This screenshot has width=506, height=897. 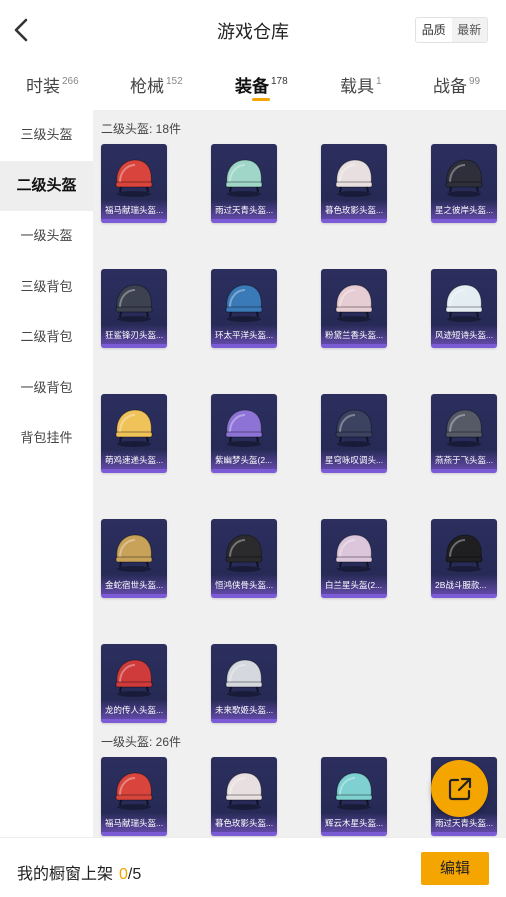 I want to click on tab-count: 1, so click(x=379, y=81).